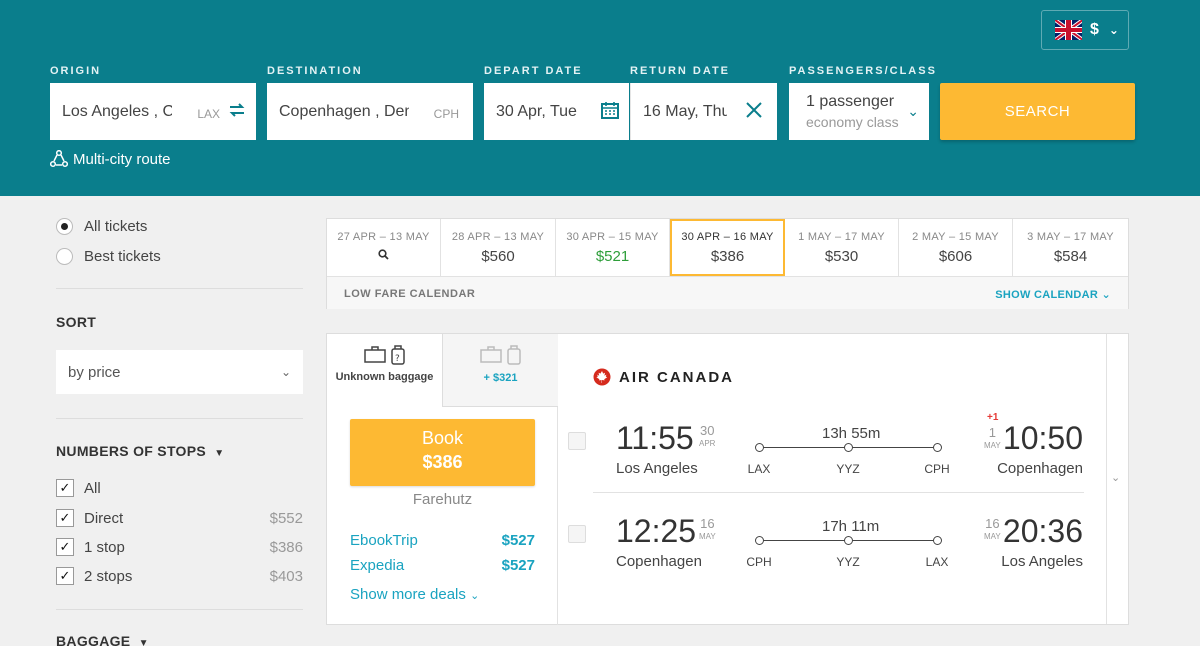 This screenshot has height=646, width=1200. What do you see at coordinates (76, 322) in the screenshot?
I see `sort-heading: SORT` at bounding box center [76, 322].